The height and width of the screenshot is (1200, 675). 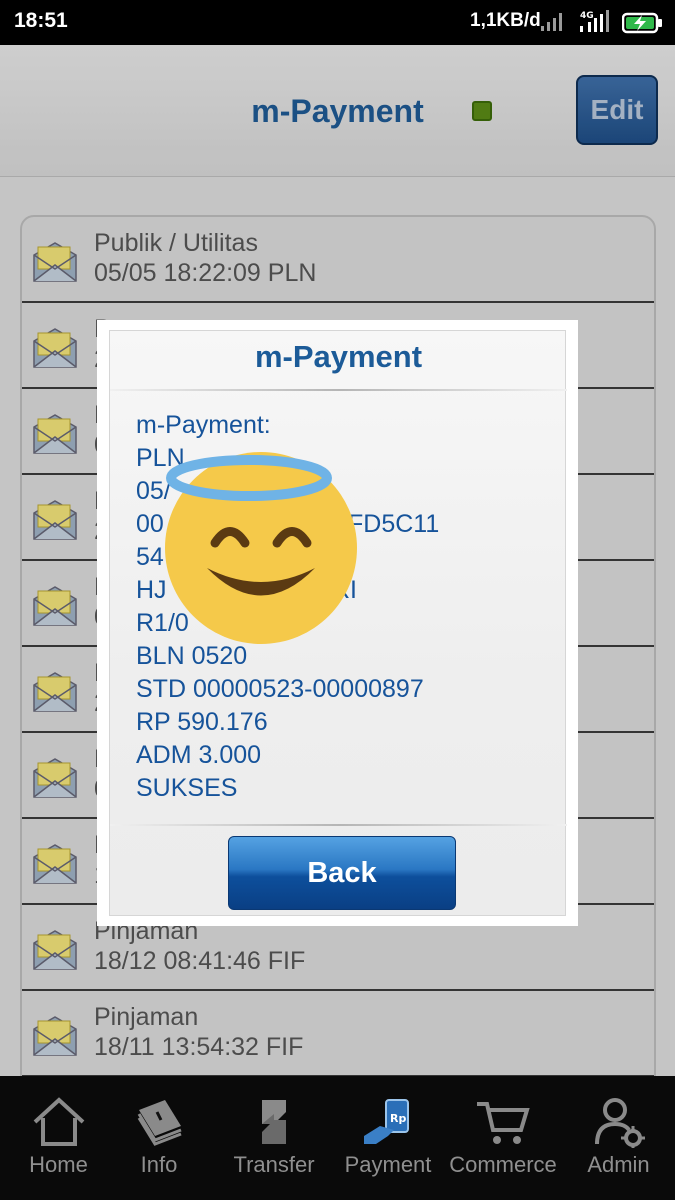 I want to click on signal-icon, so click(x=551, y=22).